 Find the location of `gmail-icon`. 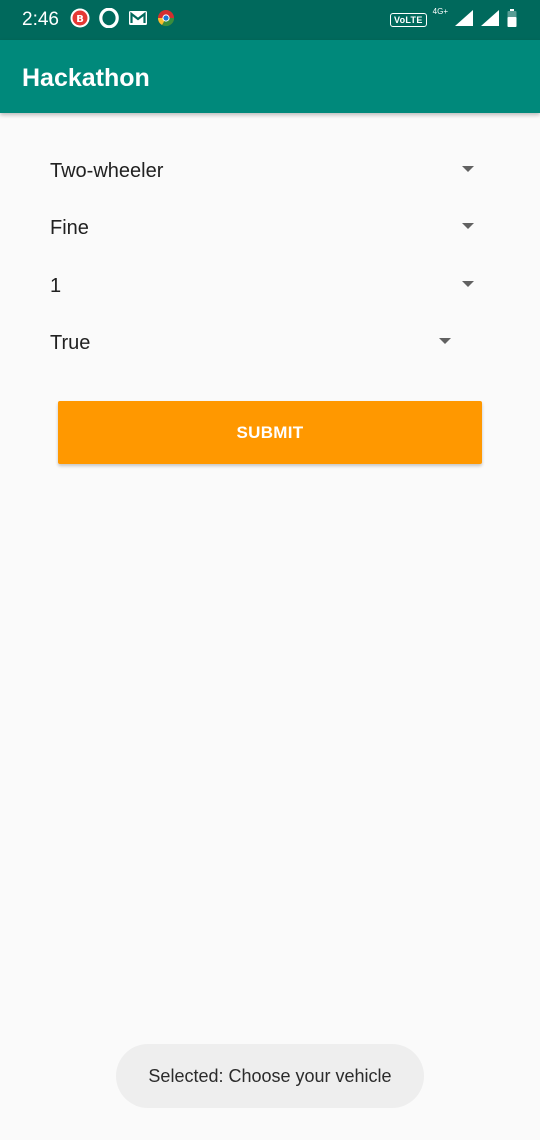

gmail-icon is located at coordinates (138, 20).